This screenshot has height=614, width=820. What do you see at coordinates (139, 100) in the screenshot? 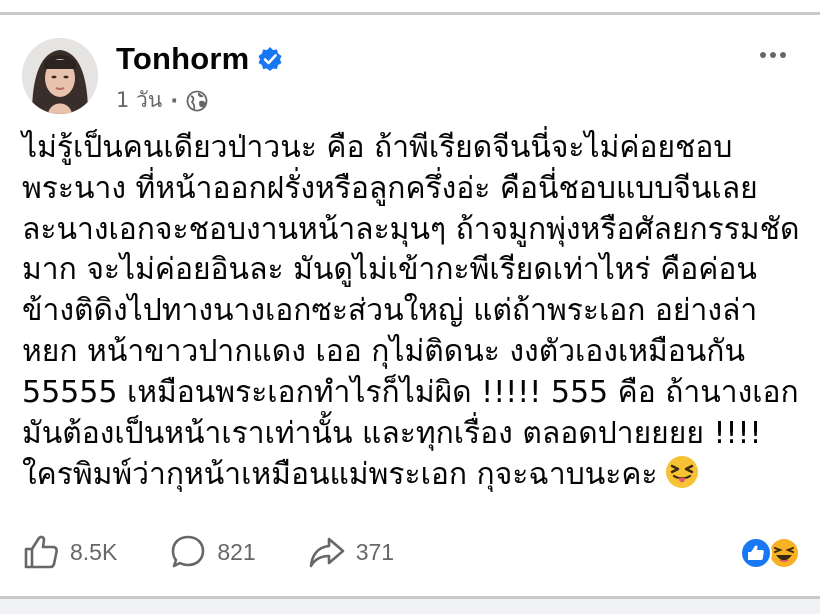
I see `post-time: 1 วัน` at bounding box center [139, 100].